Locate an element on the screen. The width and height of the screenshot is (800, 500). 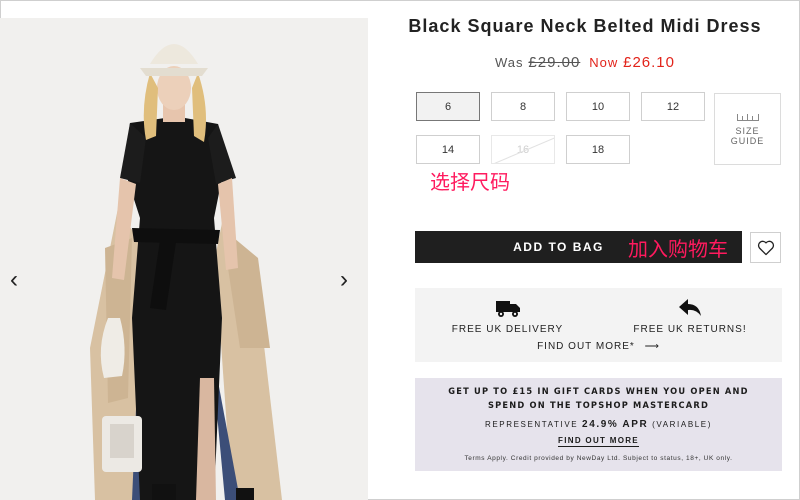
free-delivery-block: FREE UK DELIVERY is located at coordinates (507, 316).